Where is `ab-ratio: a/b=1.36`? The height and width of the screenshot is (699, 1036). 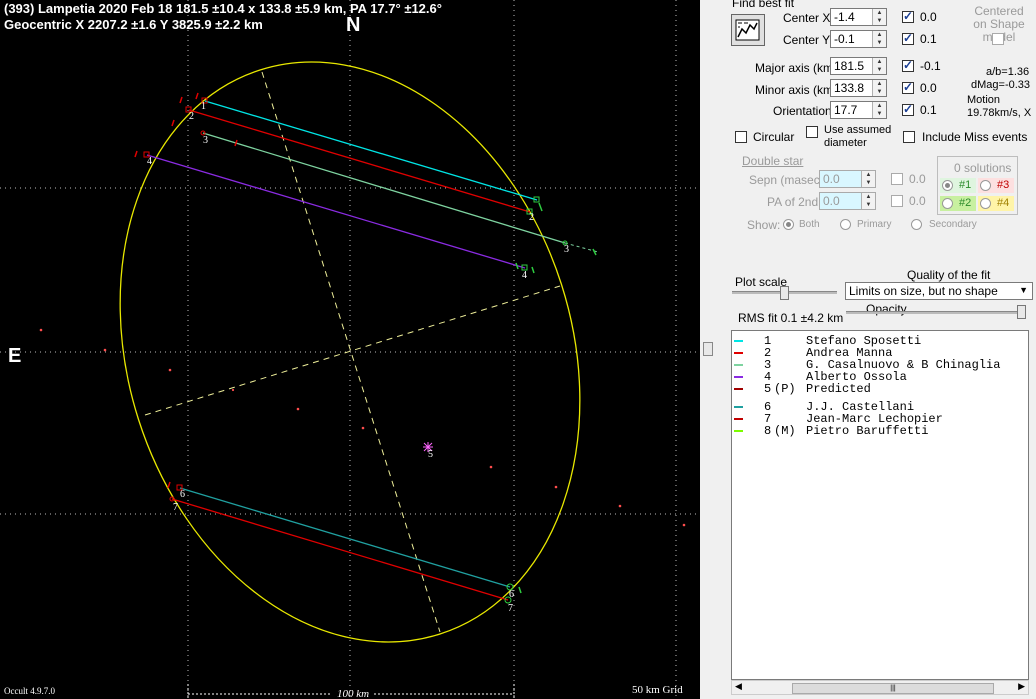
ab-ratio: a/b=1.36 is located at coordinates (1008, 72).